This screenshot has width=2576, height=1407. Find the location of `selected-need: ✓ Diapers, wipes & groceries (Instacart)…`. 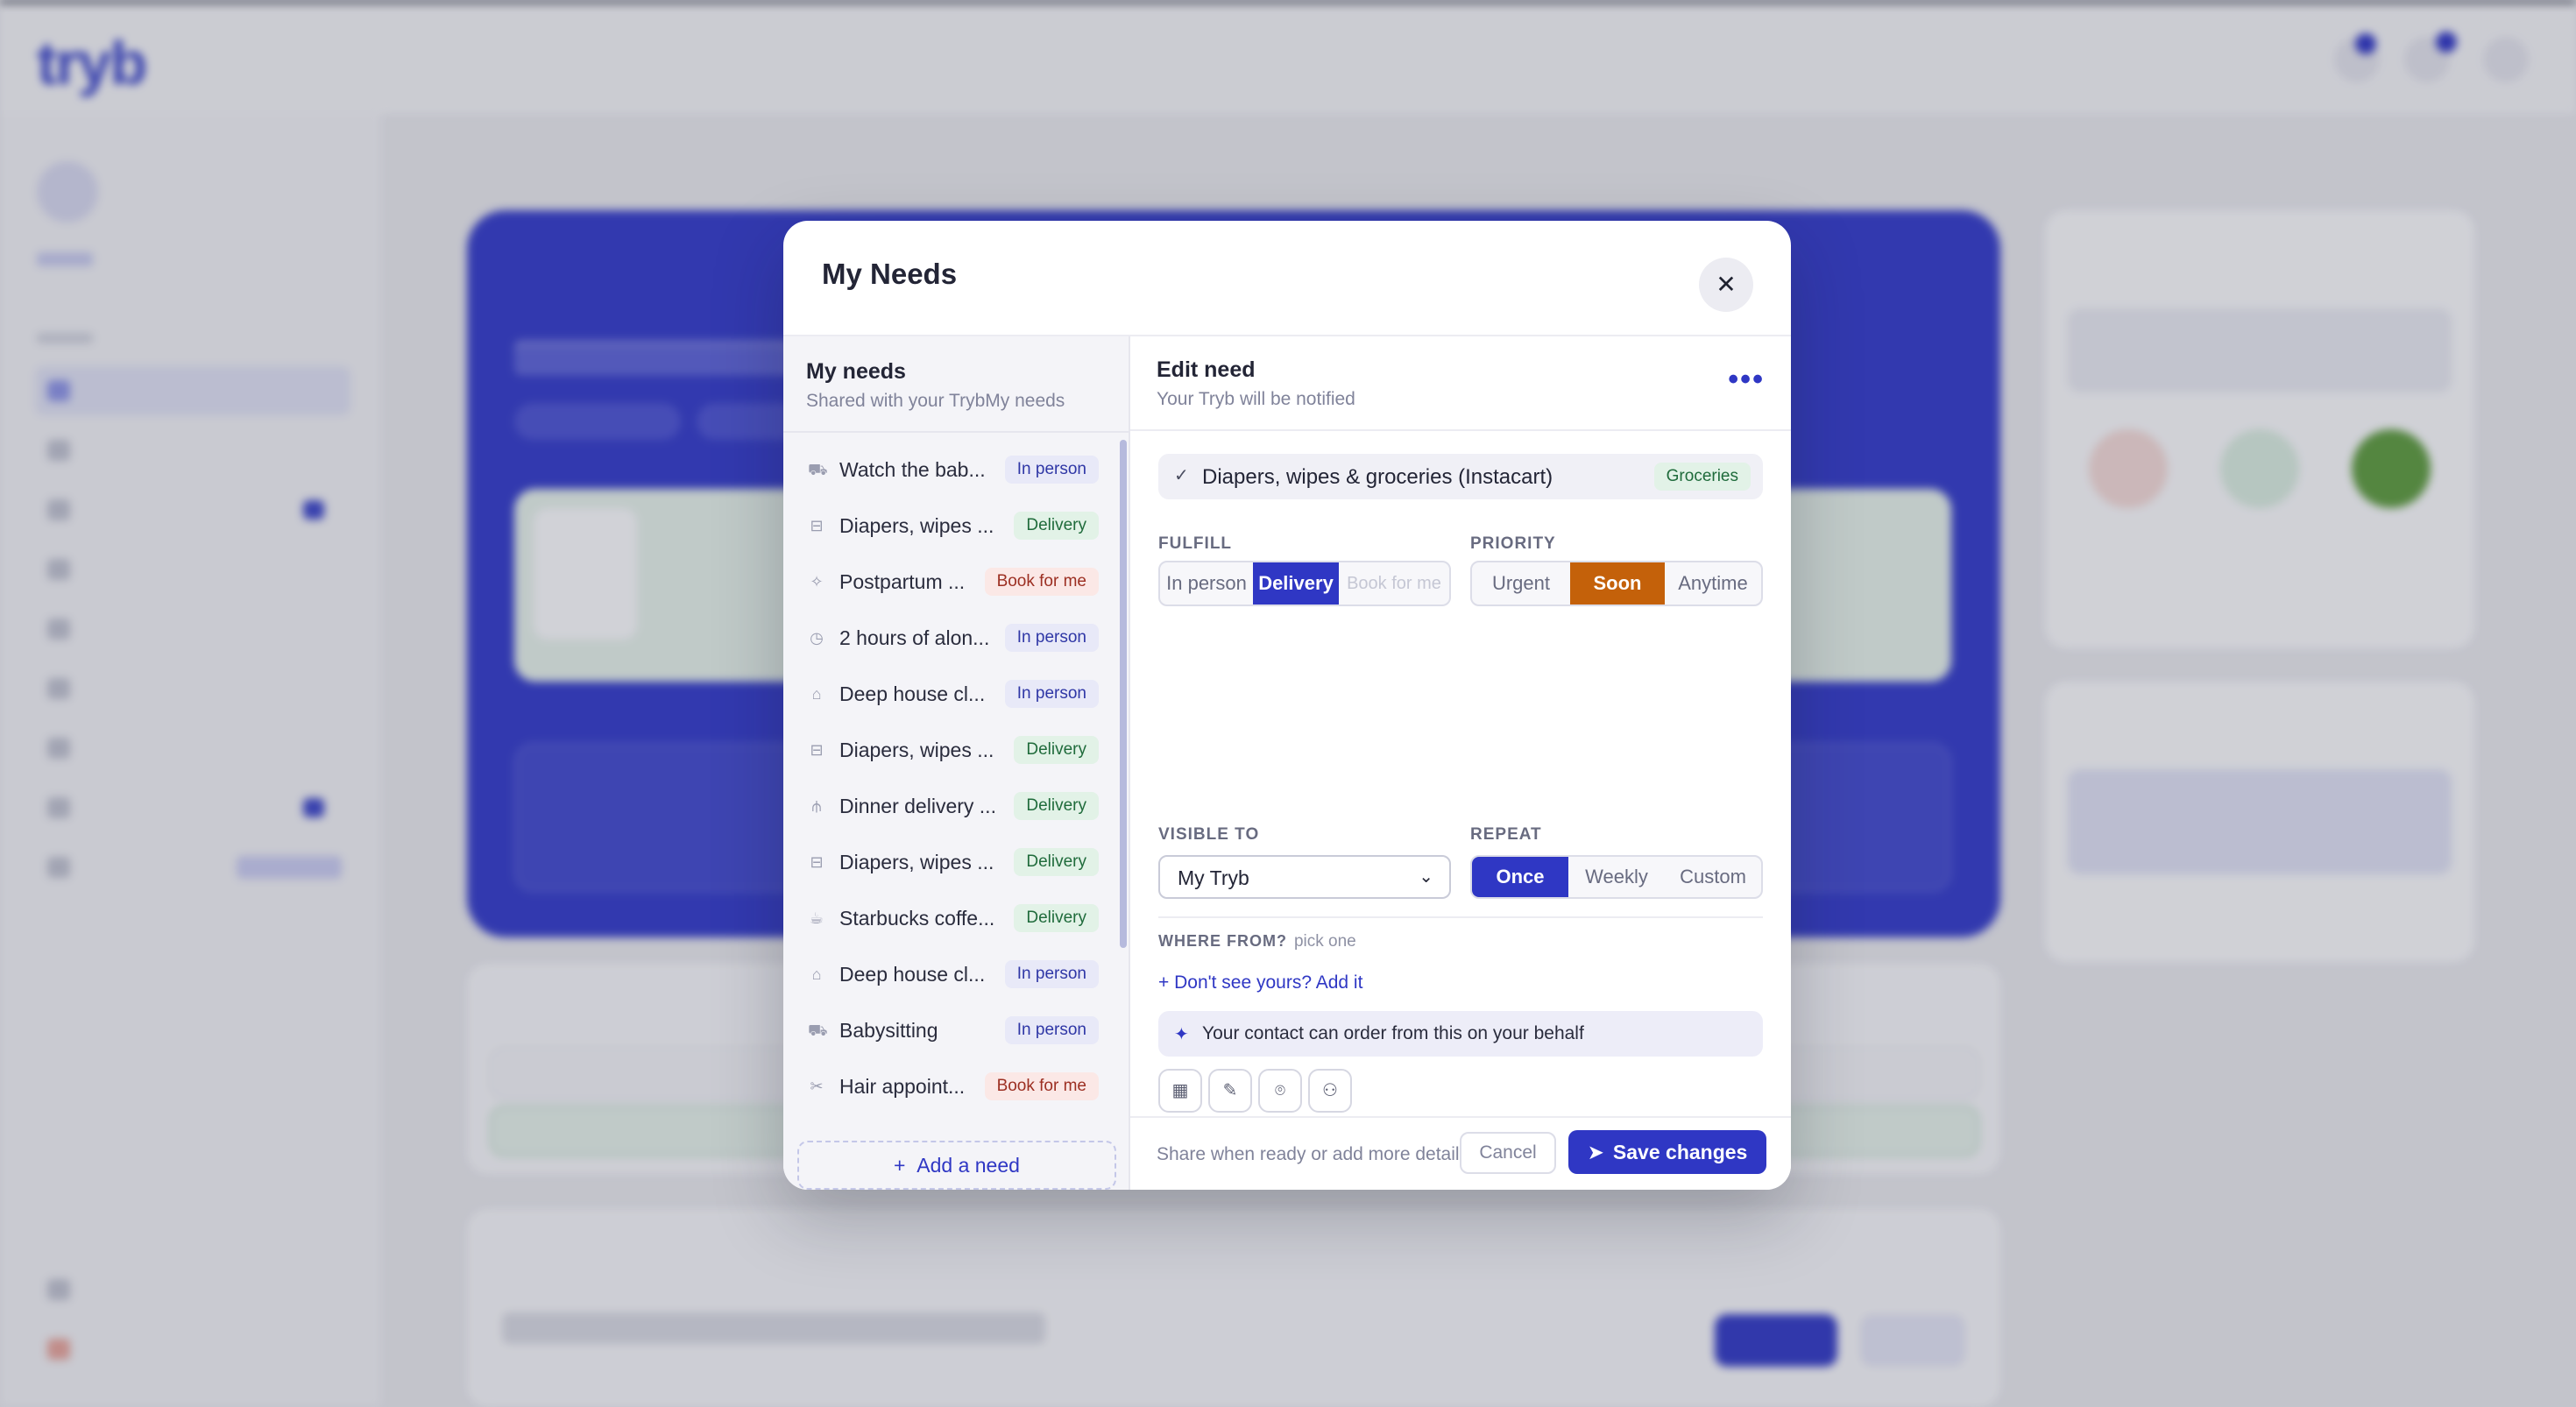

selected-need: ✓ Diapers, wipes & groceries (Instacart)… is located at coordinates (1460, 476).